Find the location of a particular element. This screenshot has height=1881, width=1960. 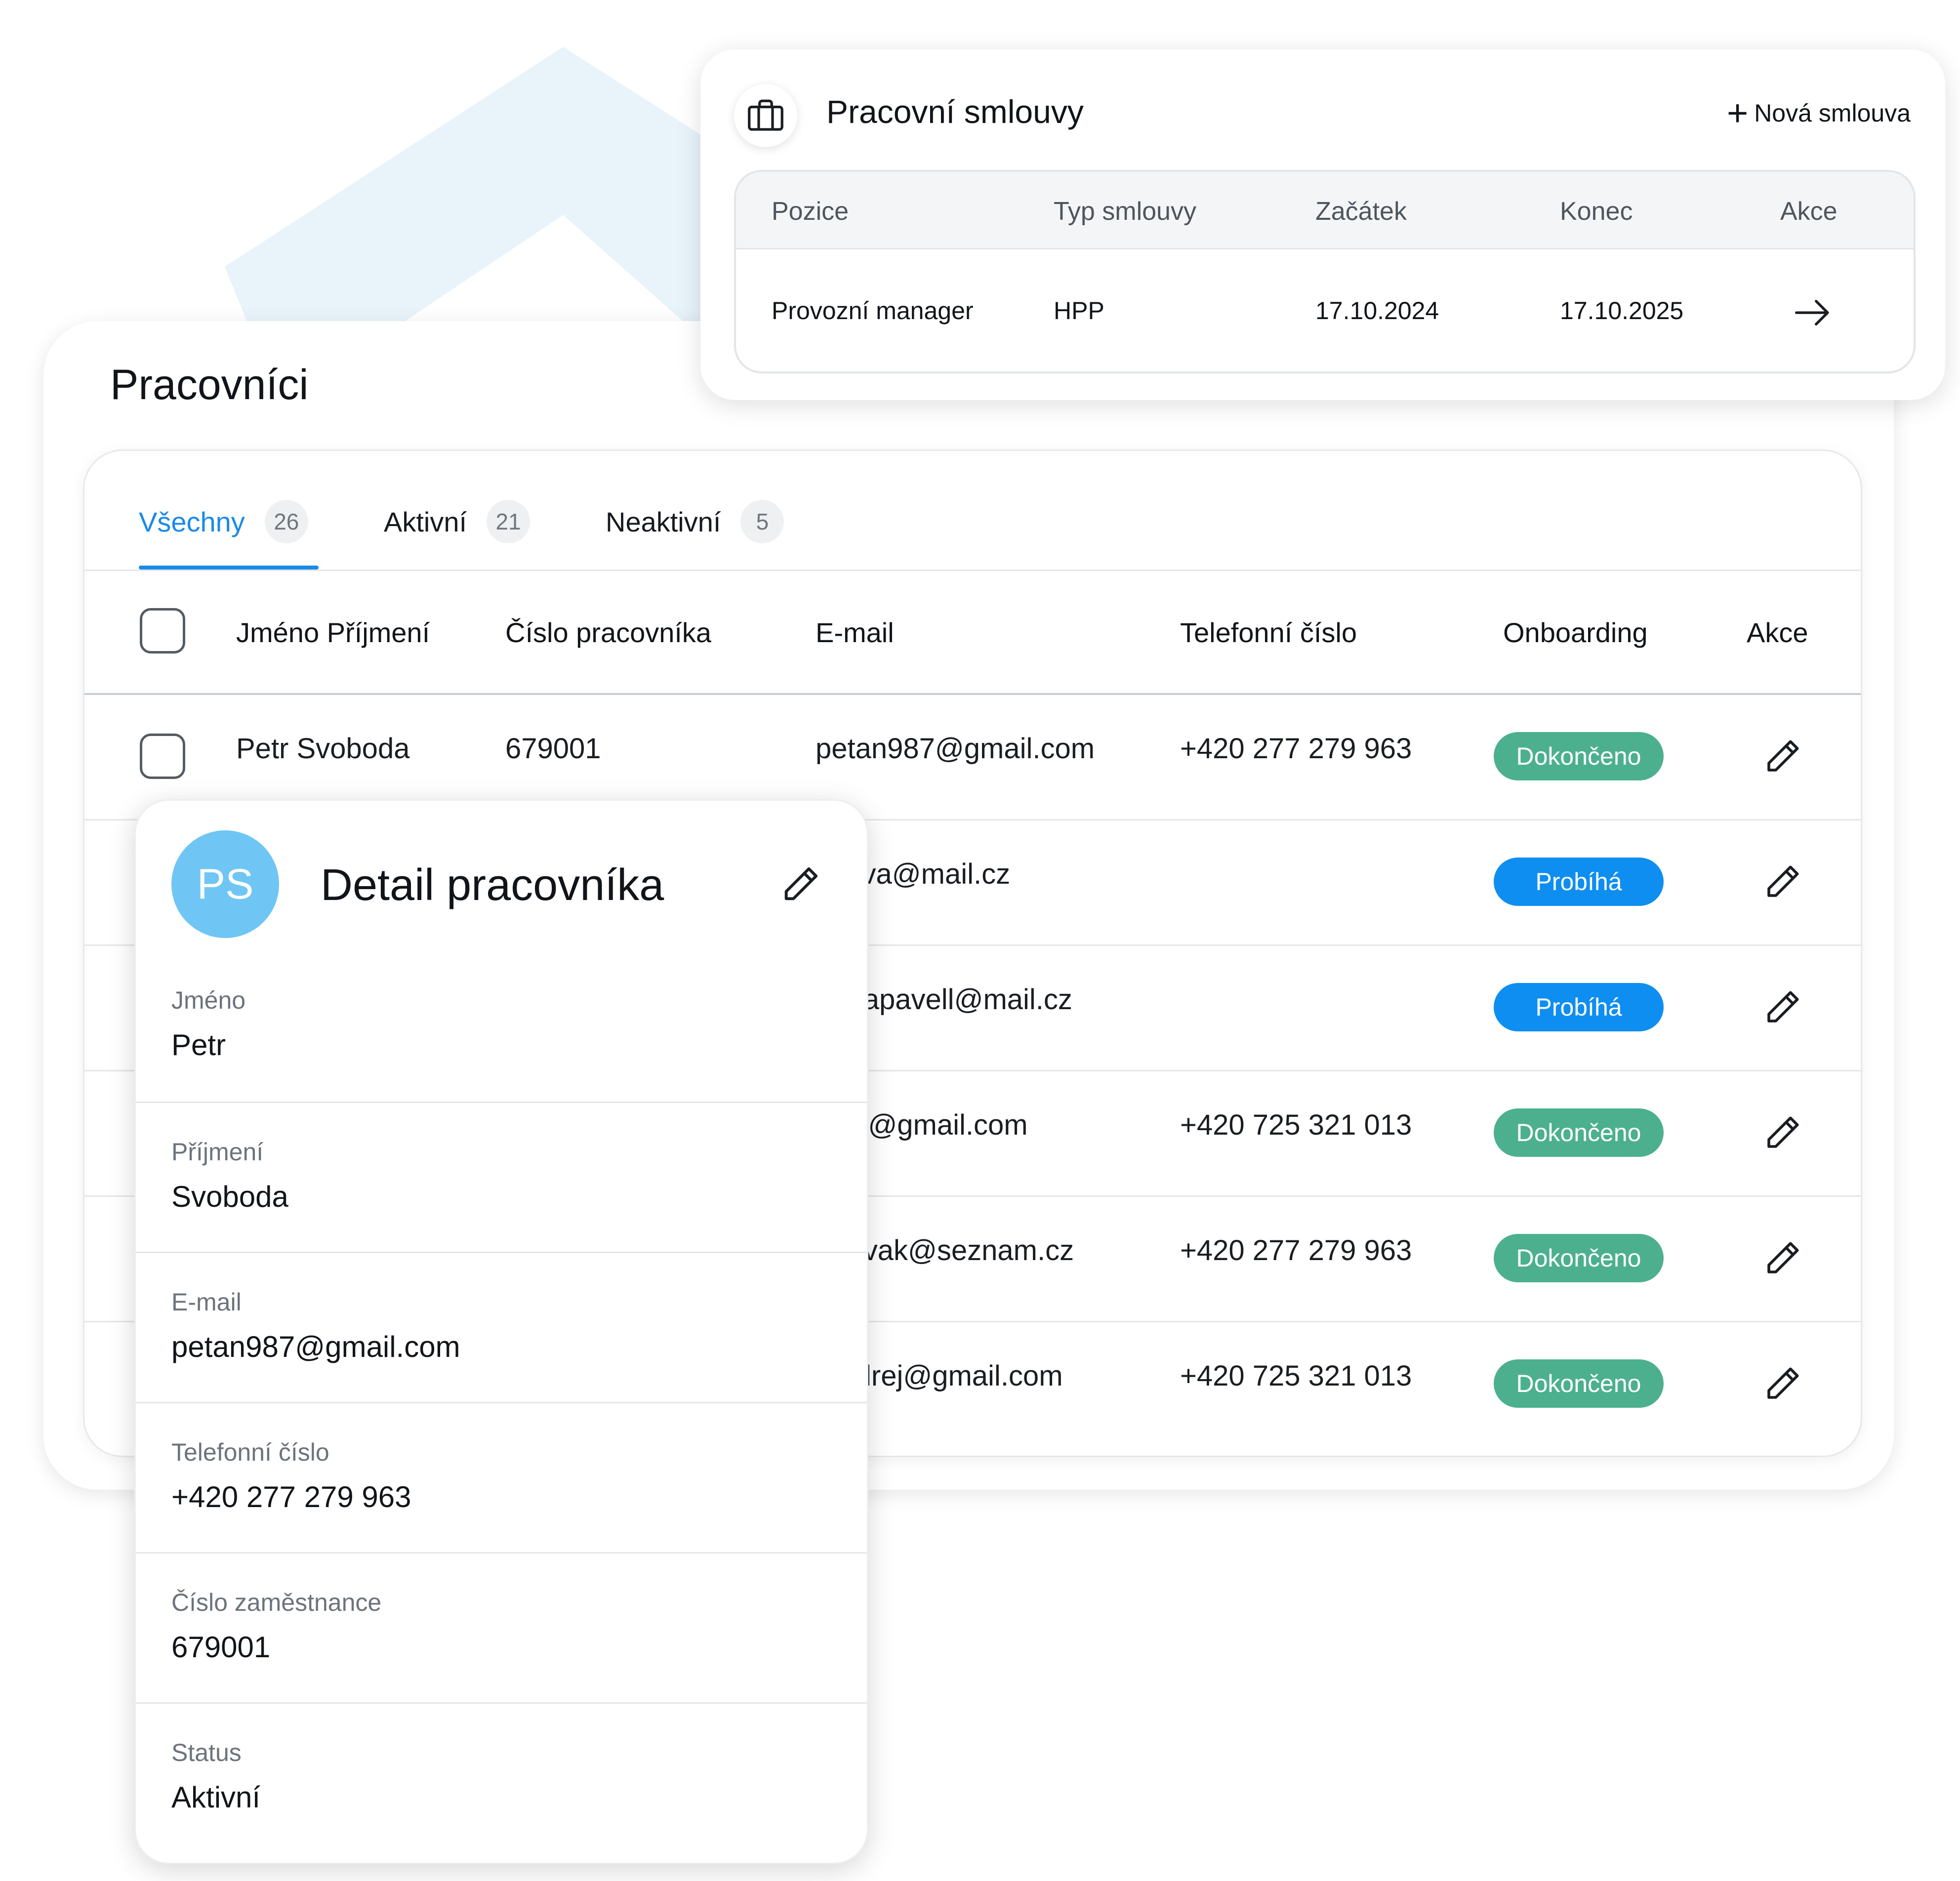

tab-bar: Všechny 26 Aktivní 21 Neaktivní 5 is located at coordinates (972, 511).